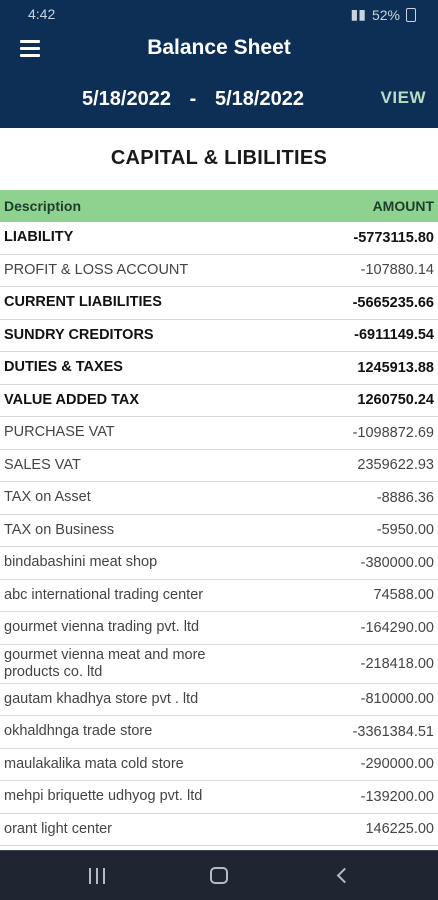 Image resolution: width=438 pixels, height=900 pixels. Describe the element at coordinates (219, 830) in the screenshot. I see `table-row: orant light center 146225.00` at that location.